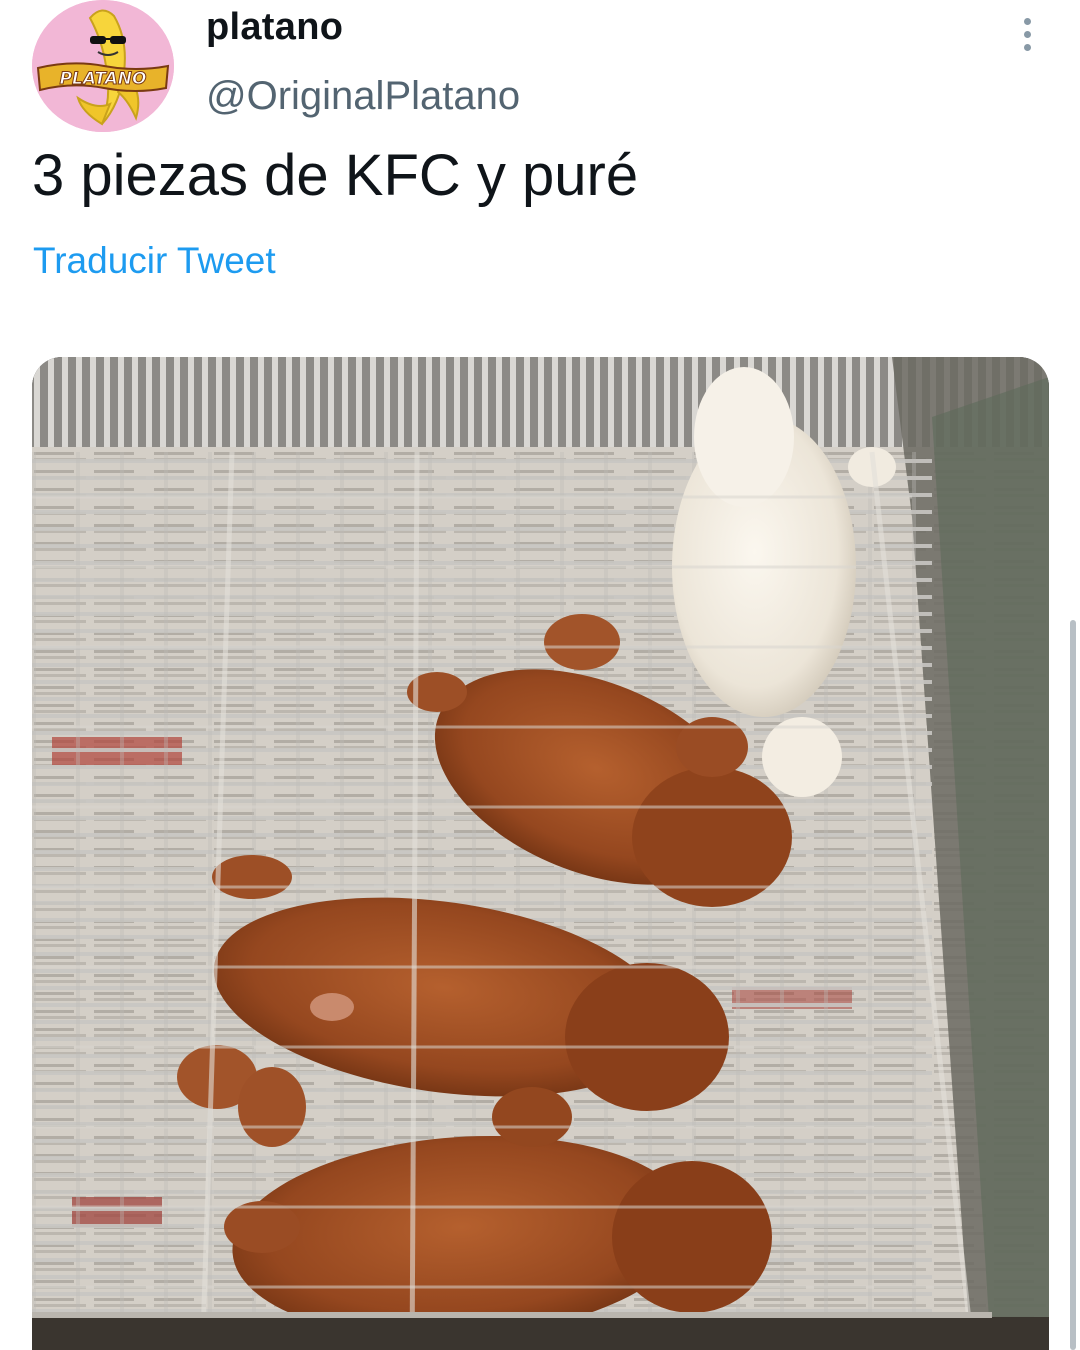 The image size is (1080, 1350). I want to click on more-vertical-icon, so click(1027, 21).